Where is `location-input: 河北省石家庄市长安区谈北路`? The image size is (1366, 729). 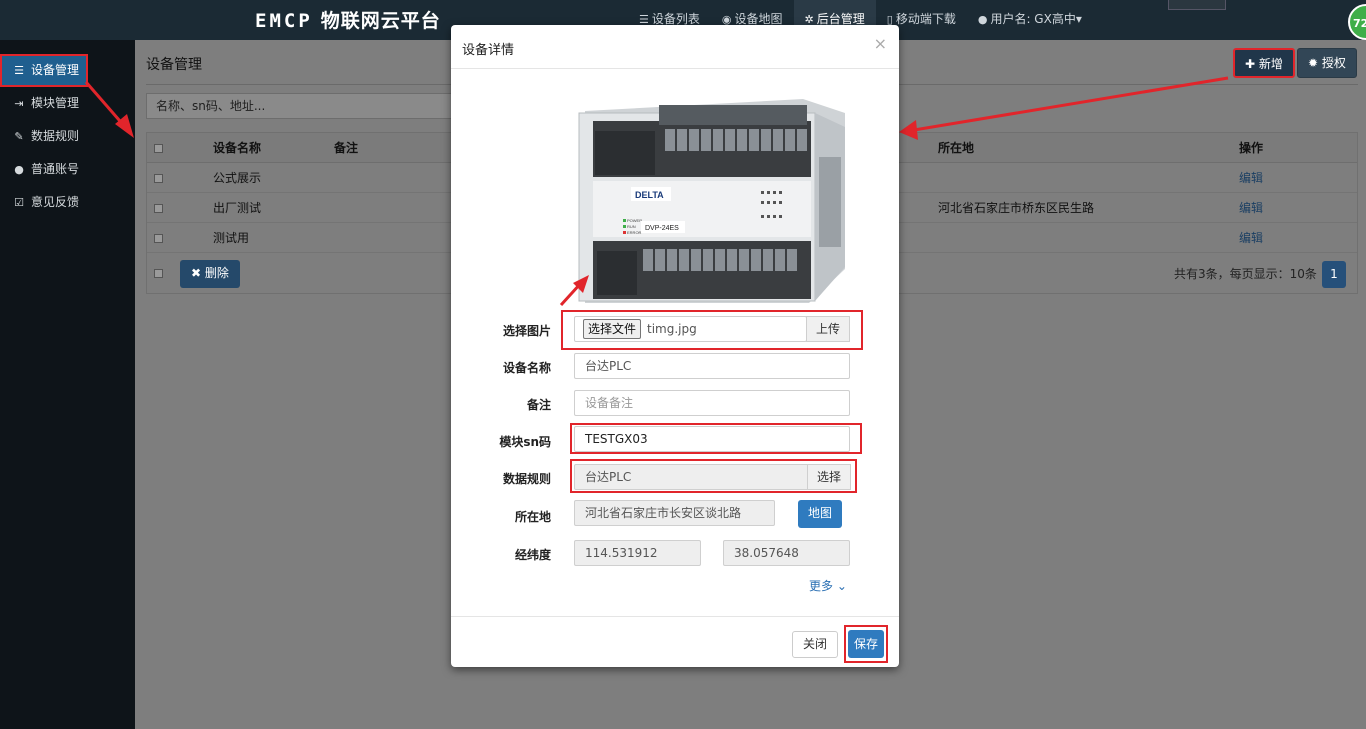 location-input: 河北省石家庄市长安区谈北路 is located at coordinates (674, 513).